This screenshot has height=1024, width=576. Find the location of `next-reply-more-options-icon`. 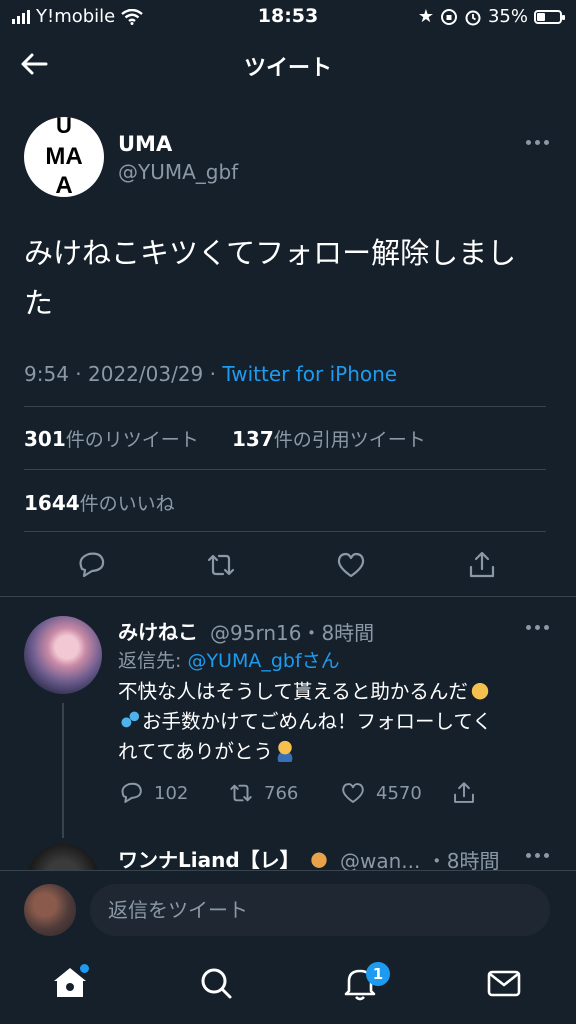

next-reply-more-options-icon is located at coordinates (539, 857).